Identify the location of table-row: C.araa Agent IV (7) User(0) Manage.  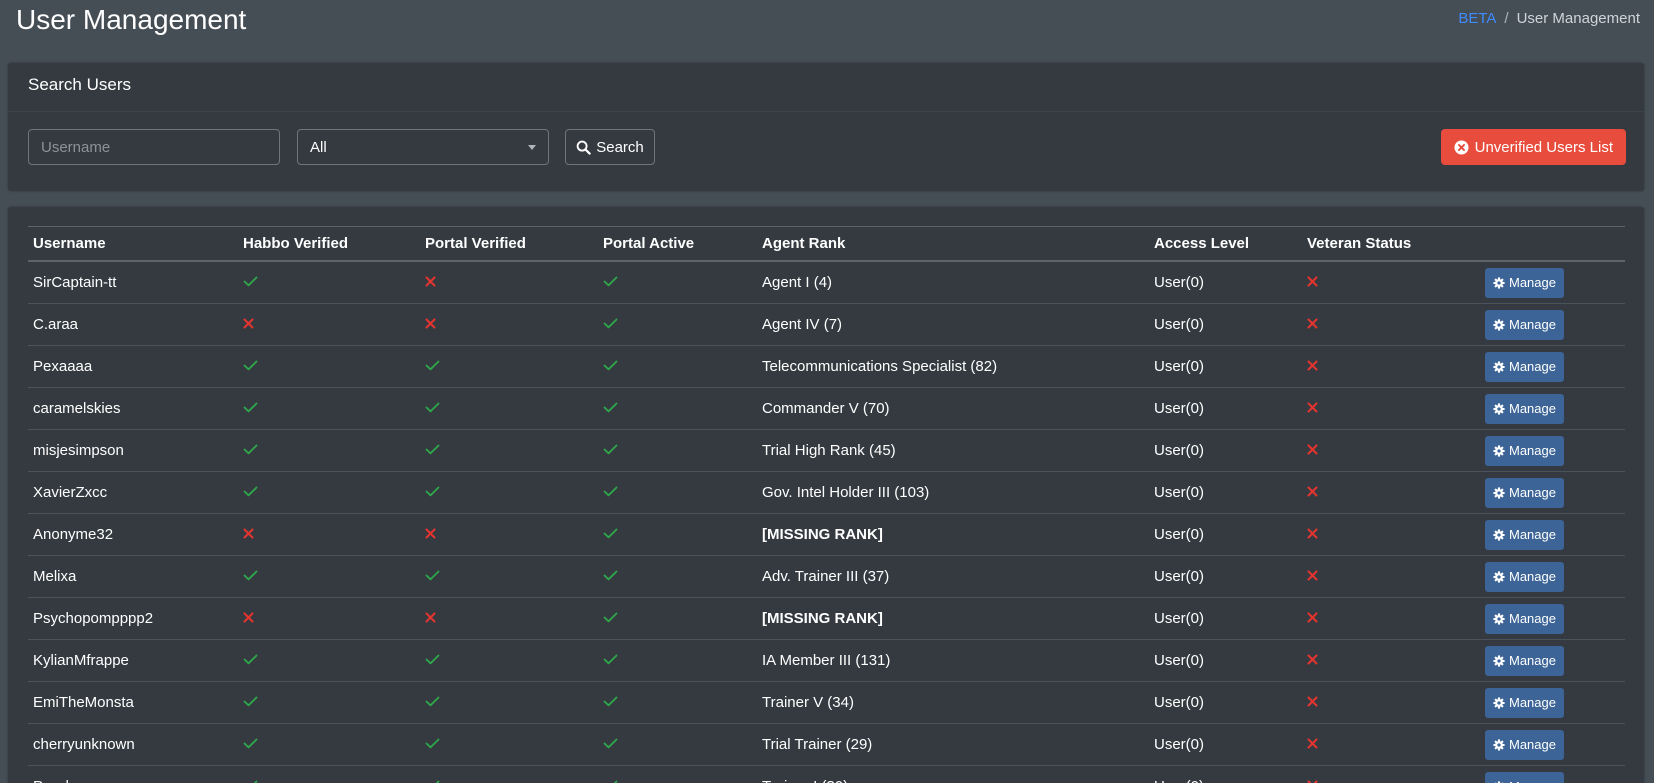
(826, 324).